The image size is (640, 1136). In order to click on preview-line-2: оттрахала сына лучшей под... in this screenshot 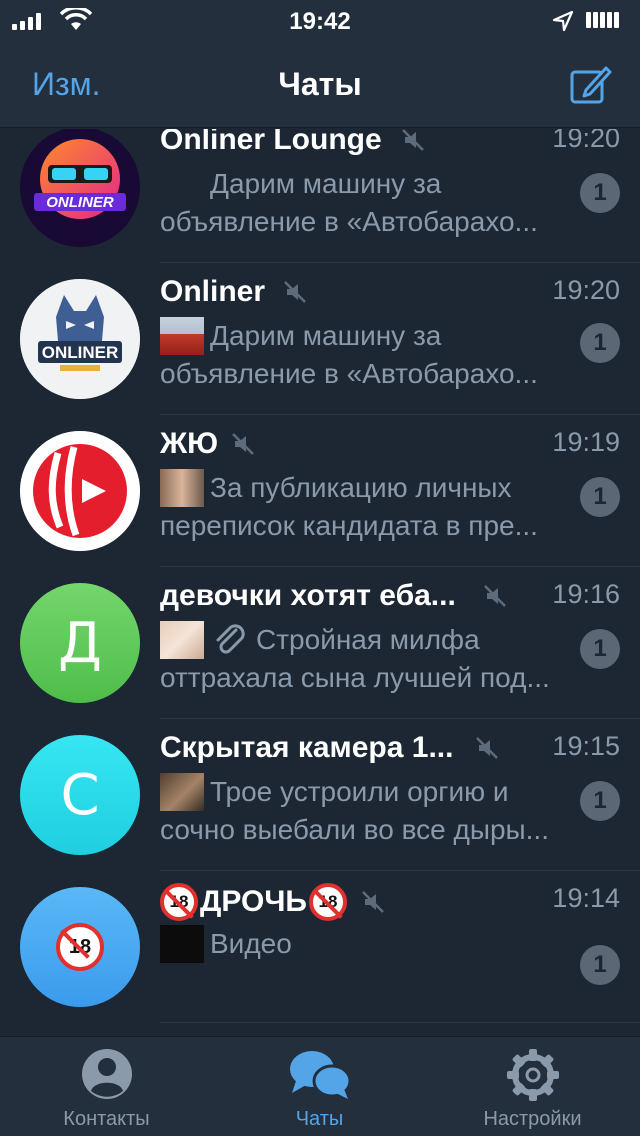, I will do `click(355, 677)`.